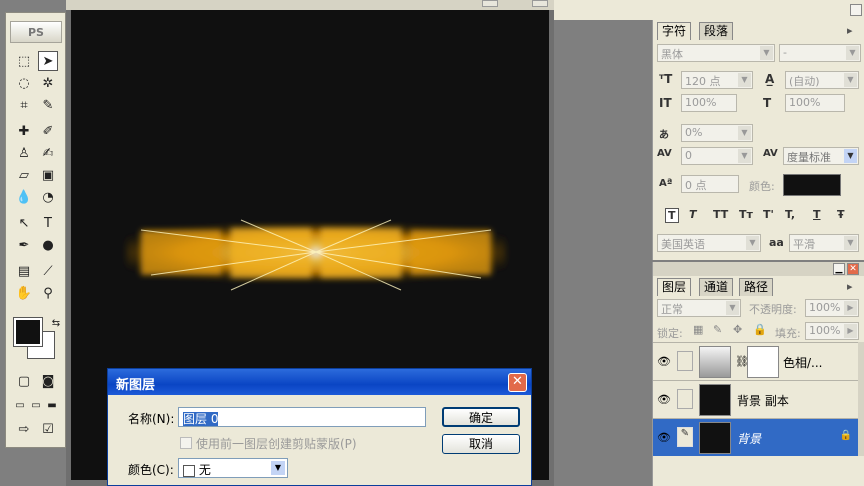  I want to click on cancel-button: 取消, so click(481, 444).